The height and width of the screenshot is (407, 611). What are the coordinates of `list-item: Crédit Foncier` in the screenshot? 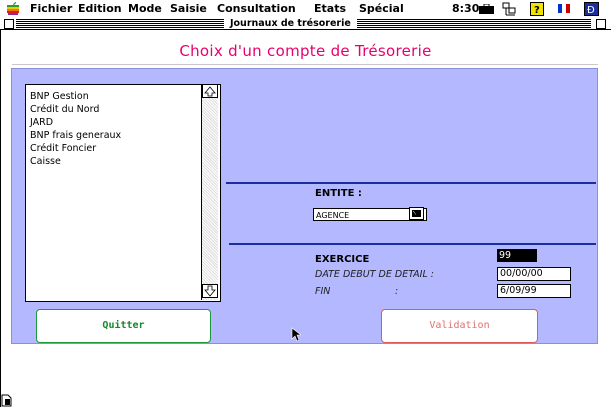 It's located at (63, 148).